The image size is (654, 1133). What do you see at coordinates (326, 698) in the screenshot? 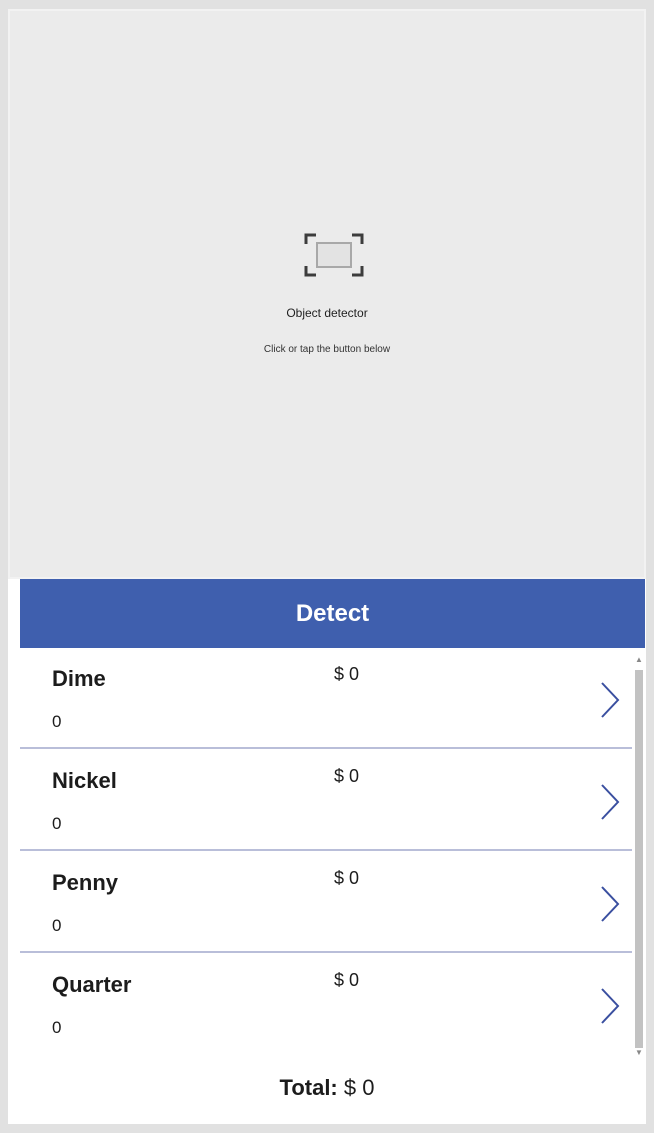
I see `coin-row-dime: Dime 0 $ 0` at bounding box center [326, 698].